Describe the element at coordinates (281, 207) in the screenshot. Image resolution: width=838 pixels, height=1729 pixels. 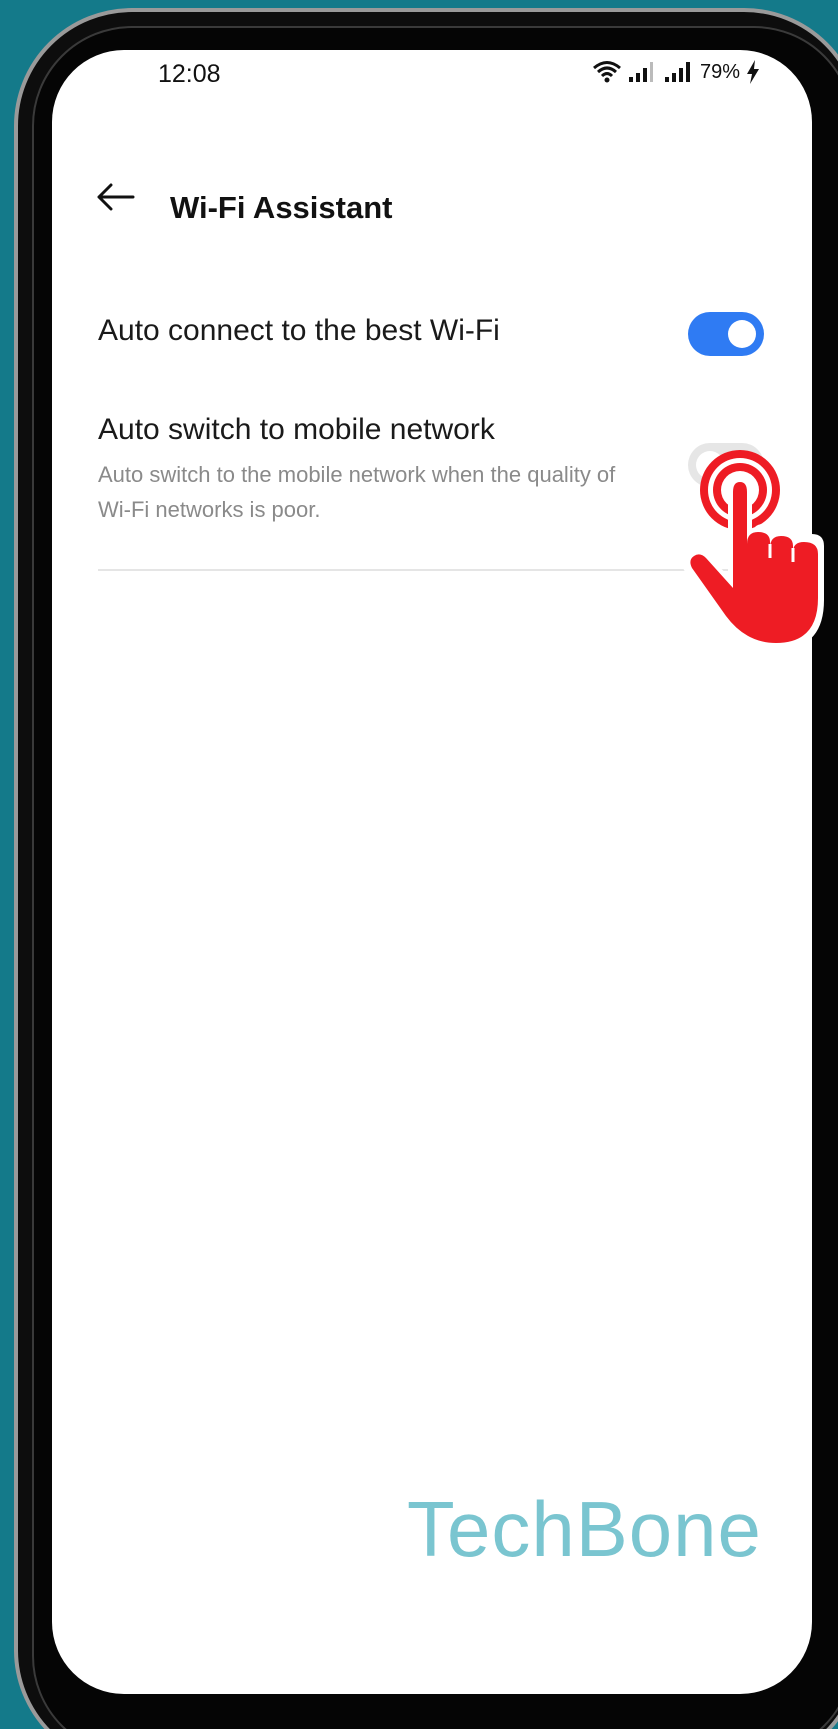
I see `page-title: Wi-Fi Assistant` at that location.